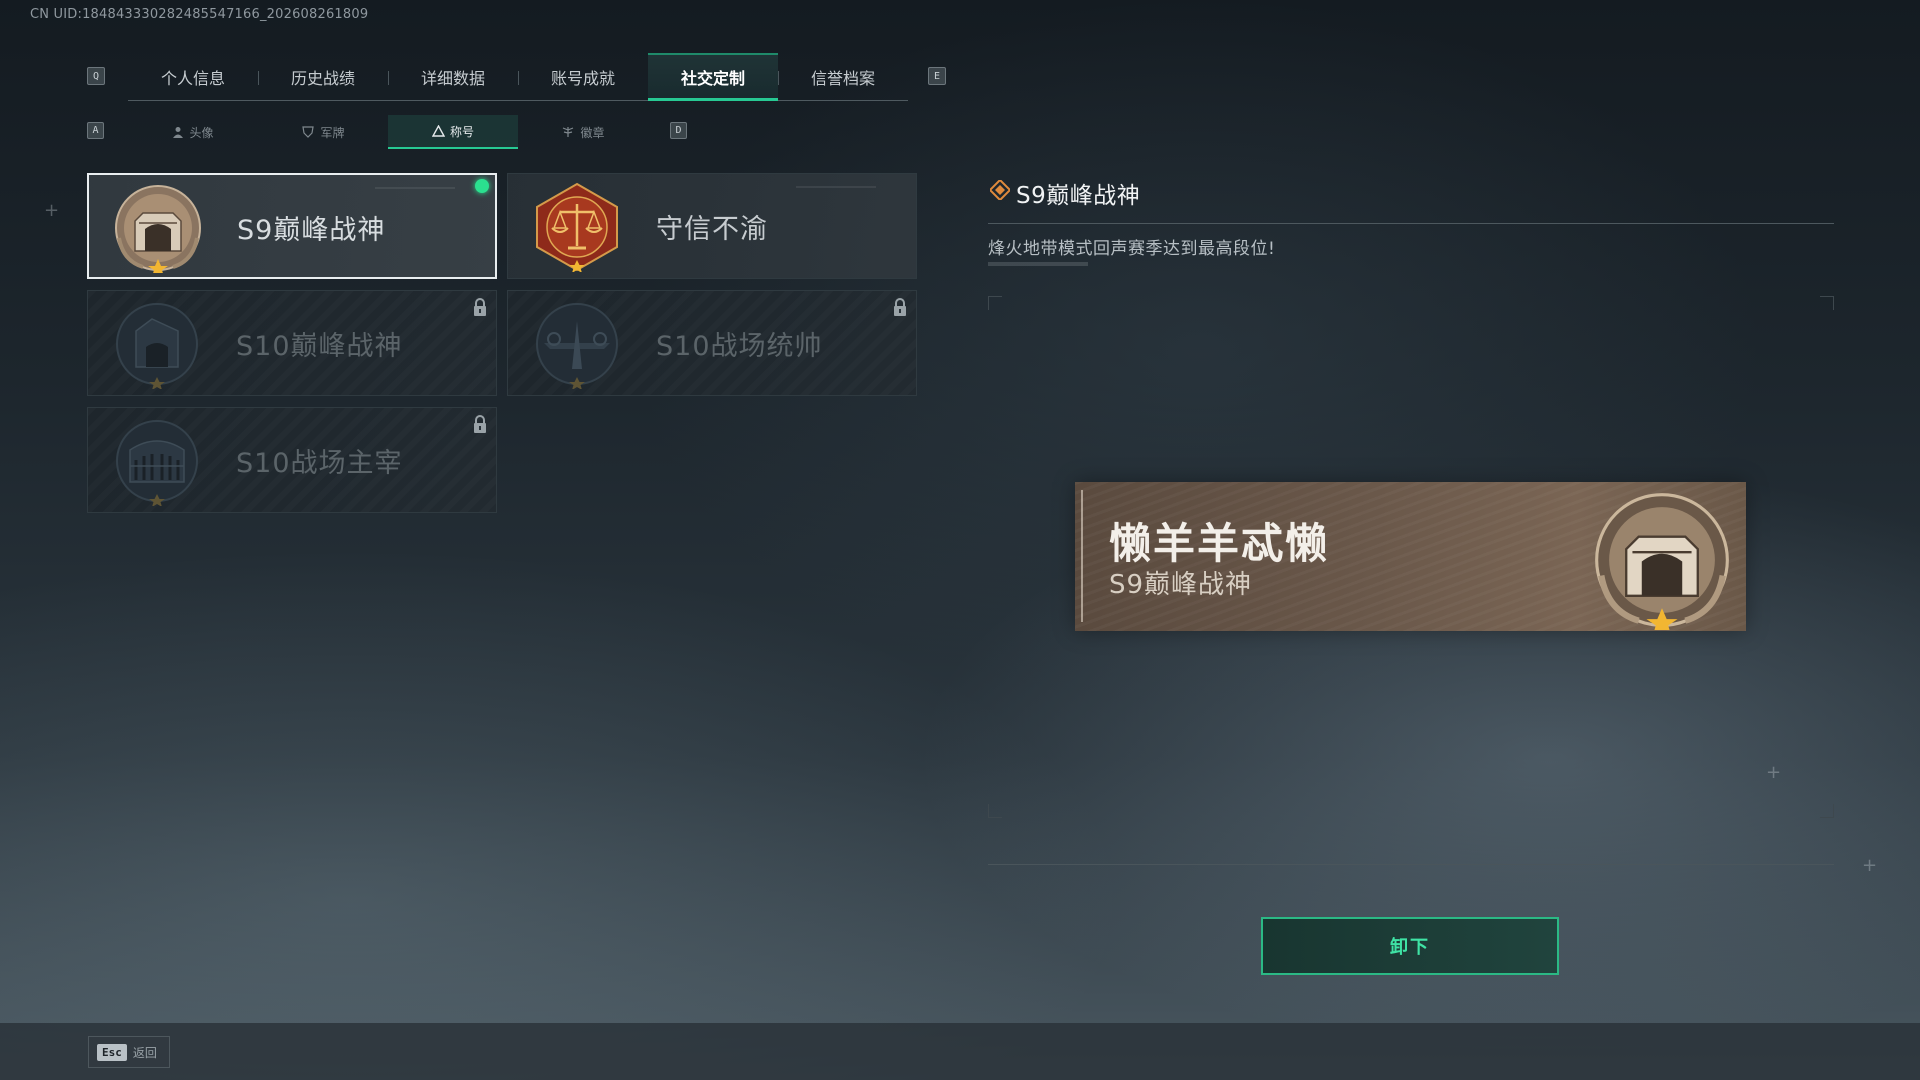 The image size is (1920, 1080). Describe the element at coordinates (482, 186) in the screenshot. I see `equipped-indicator-icon` at that location.